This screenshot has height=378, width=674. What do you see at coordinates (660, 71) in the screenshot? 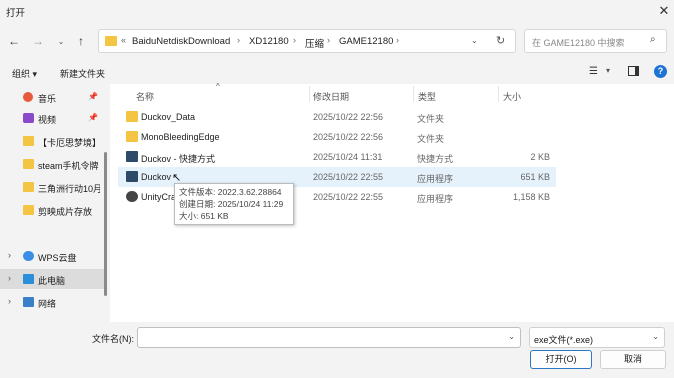
I see `help-icon: ?` at bounding box center [660, 71].